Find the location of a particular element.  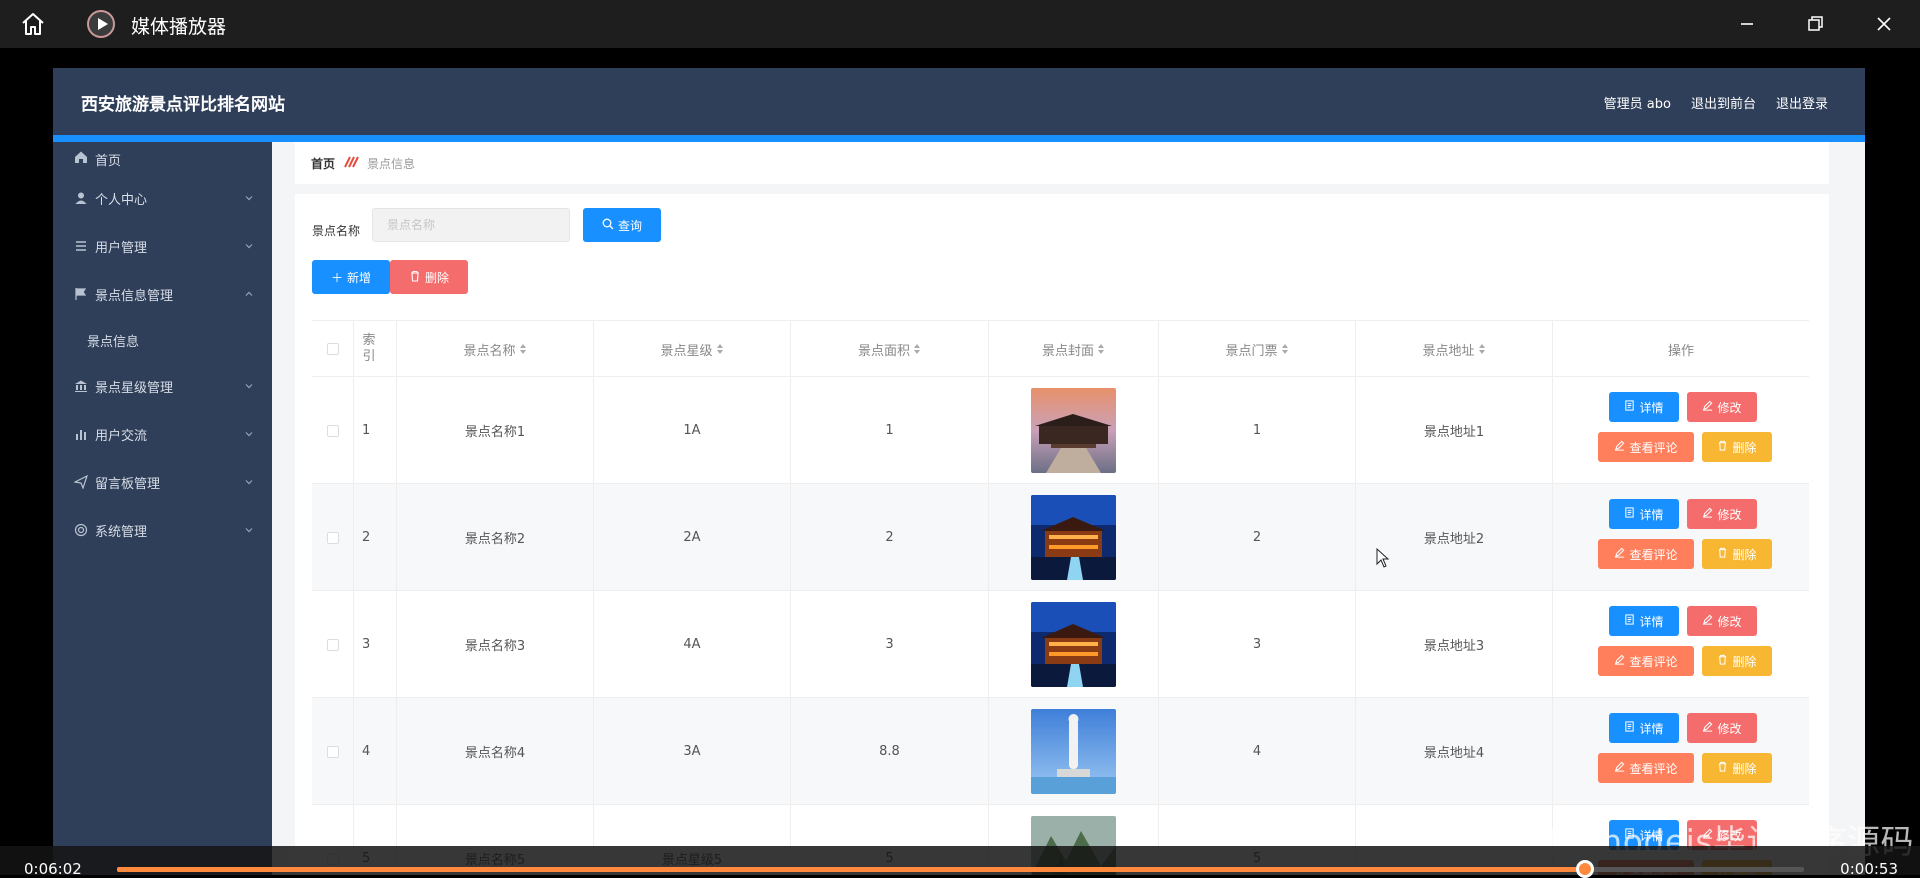

document-icon is located at coordinates (1629, 407).